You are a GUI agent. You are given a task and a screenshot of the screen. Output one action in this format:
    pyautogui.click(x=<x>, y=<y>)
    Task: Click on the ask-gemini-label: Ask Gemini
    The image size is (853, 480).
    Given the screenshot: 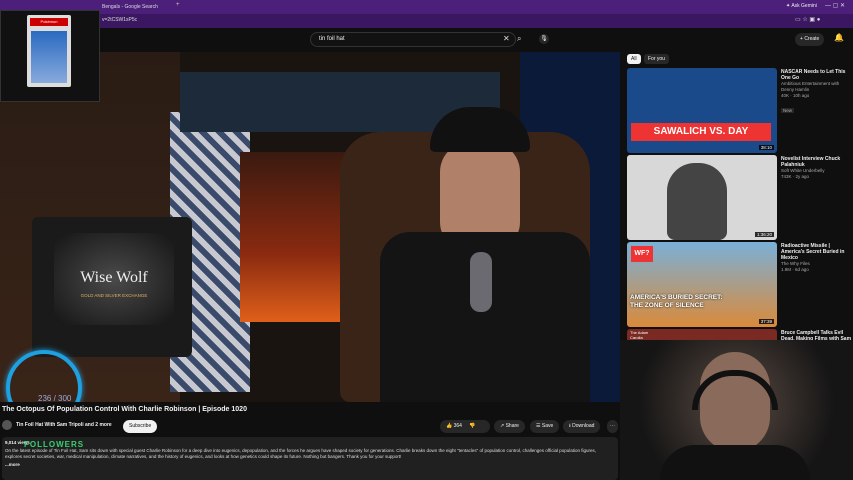 What is the action you would take?
    pyautogui.click(x=804, y=6)
    